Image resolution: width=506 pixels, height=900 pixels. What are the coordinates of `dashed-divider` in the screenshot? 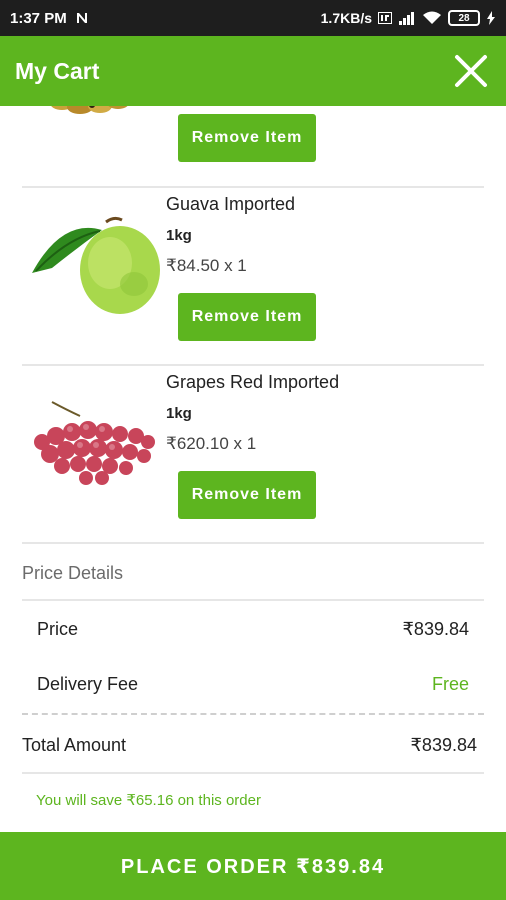 It's located at (253, 714).